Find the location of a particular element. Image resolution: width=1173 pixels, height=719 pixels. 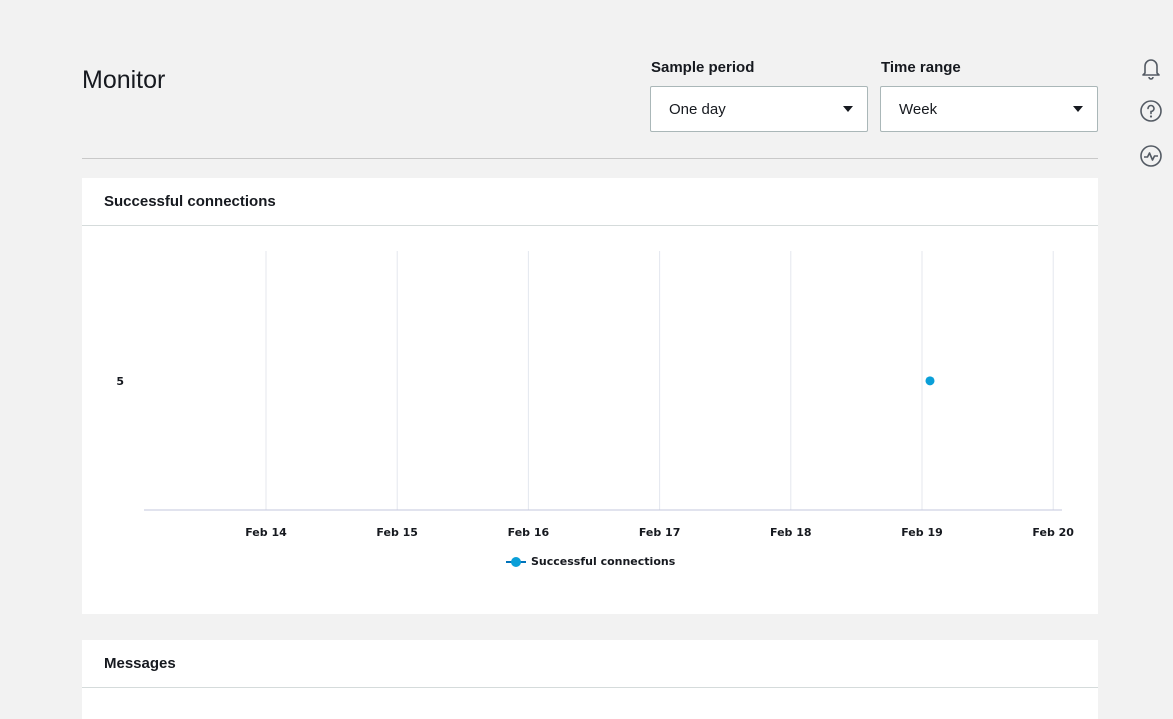

header-divider is located at coordinates (590, 158).